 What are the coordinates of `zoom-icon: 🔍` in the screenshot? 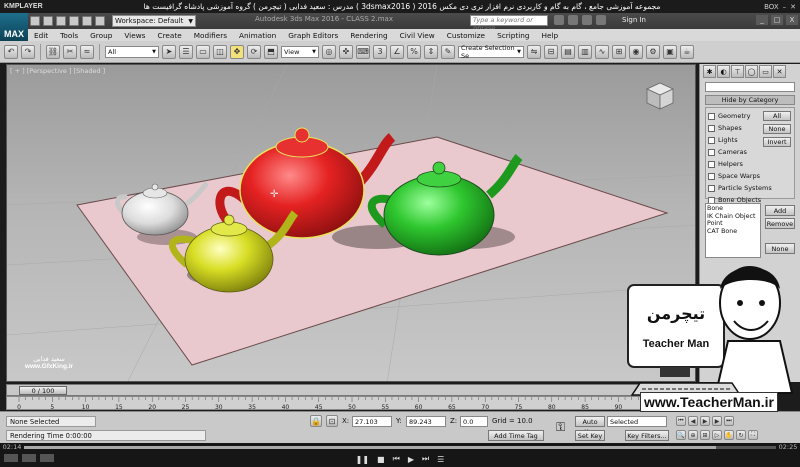 It's located at (681, 435).